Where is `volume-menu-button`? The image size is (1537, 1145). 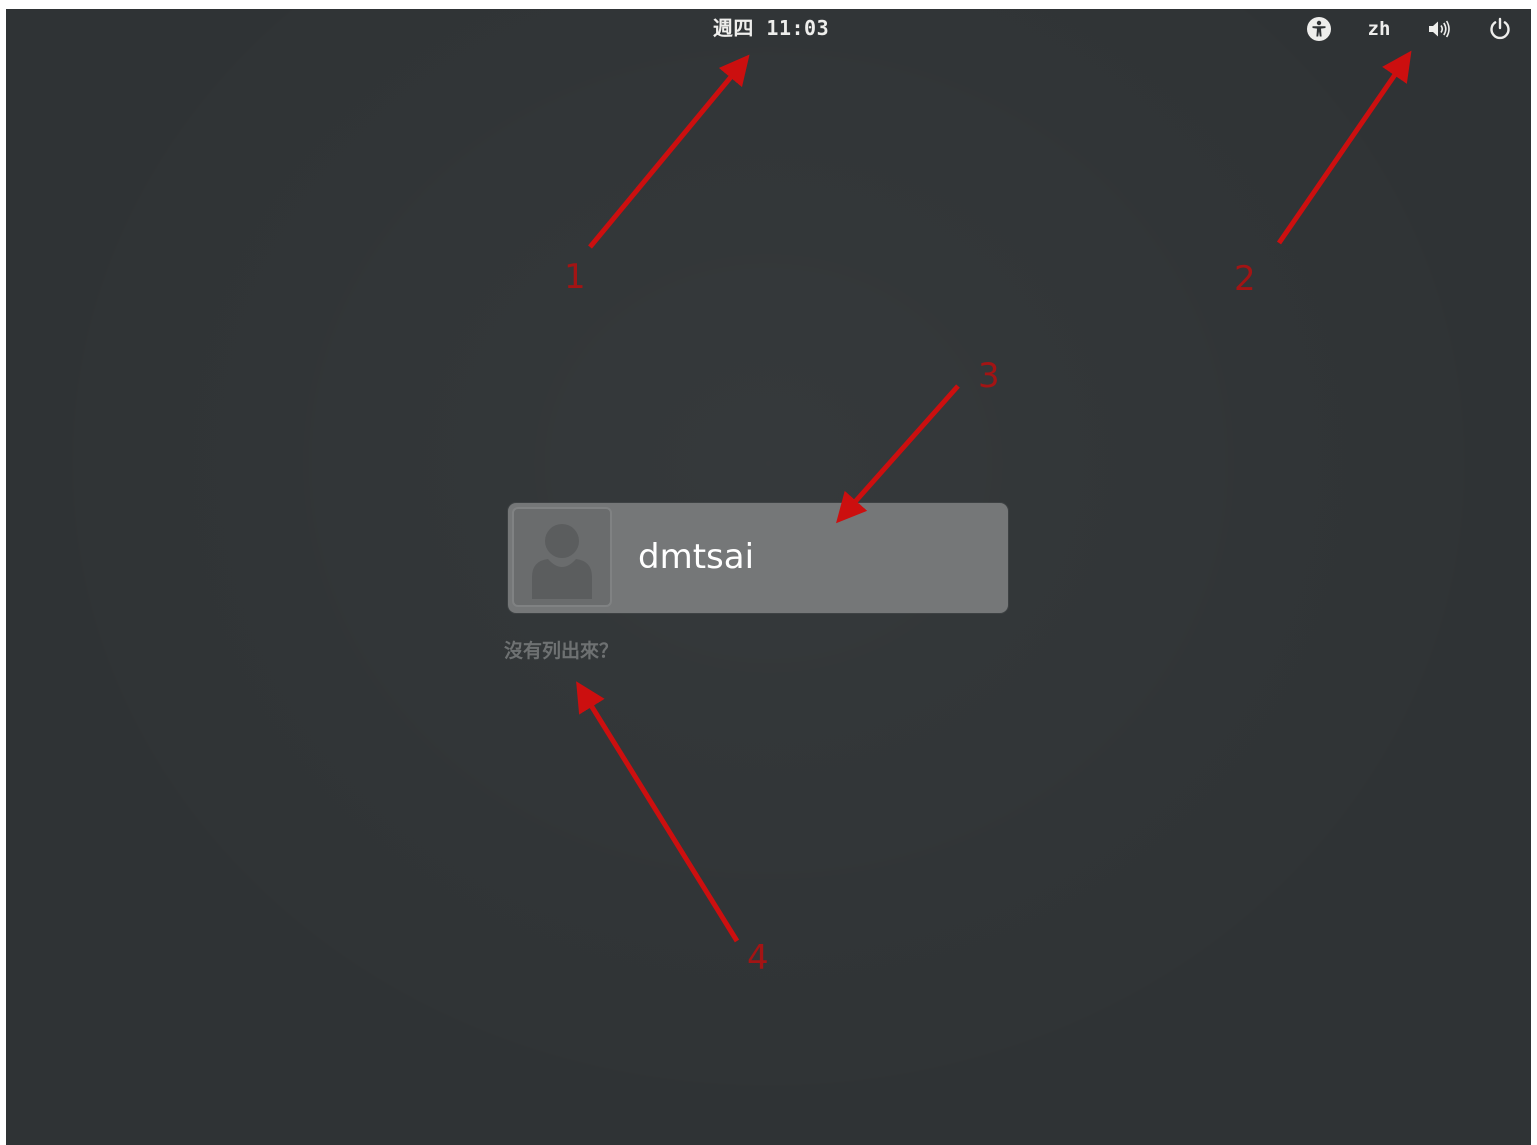 volume-menu-button is located at coordinates (1439, 29).